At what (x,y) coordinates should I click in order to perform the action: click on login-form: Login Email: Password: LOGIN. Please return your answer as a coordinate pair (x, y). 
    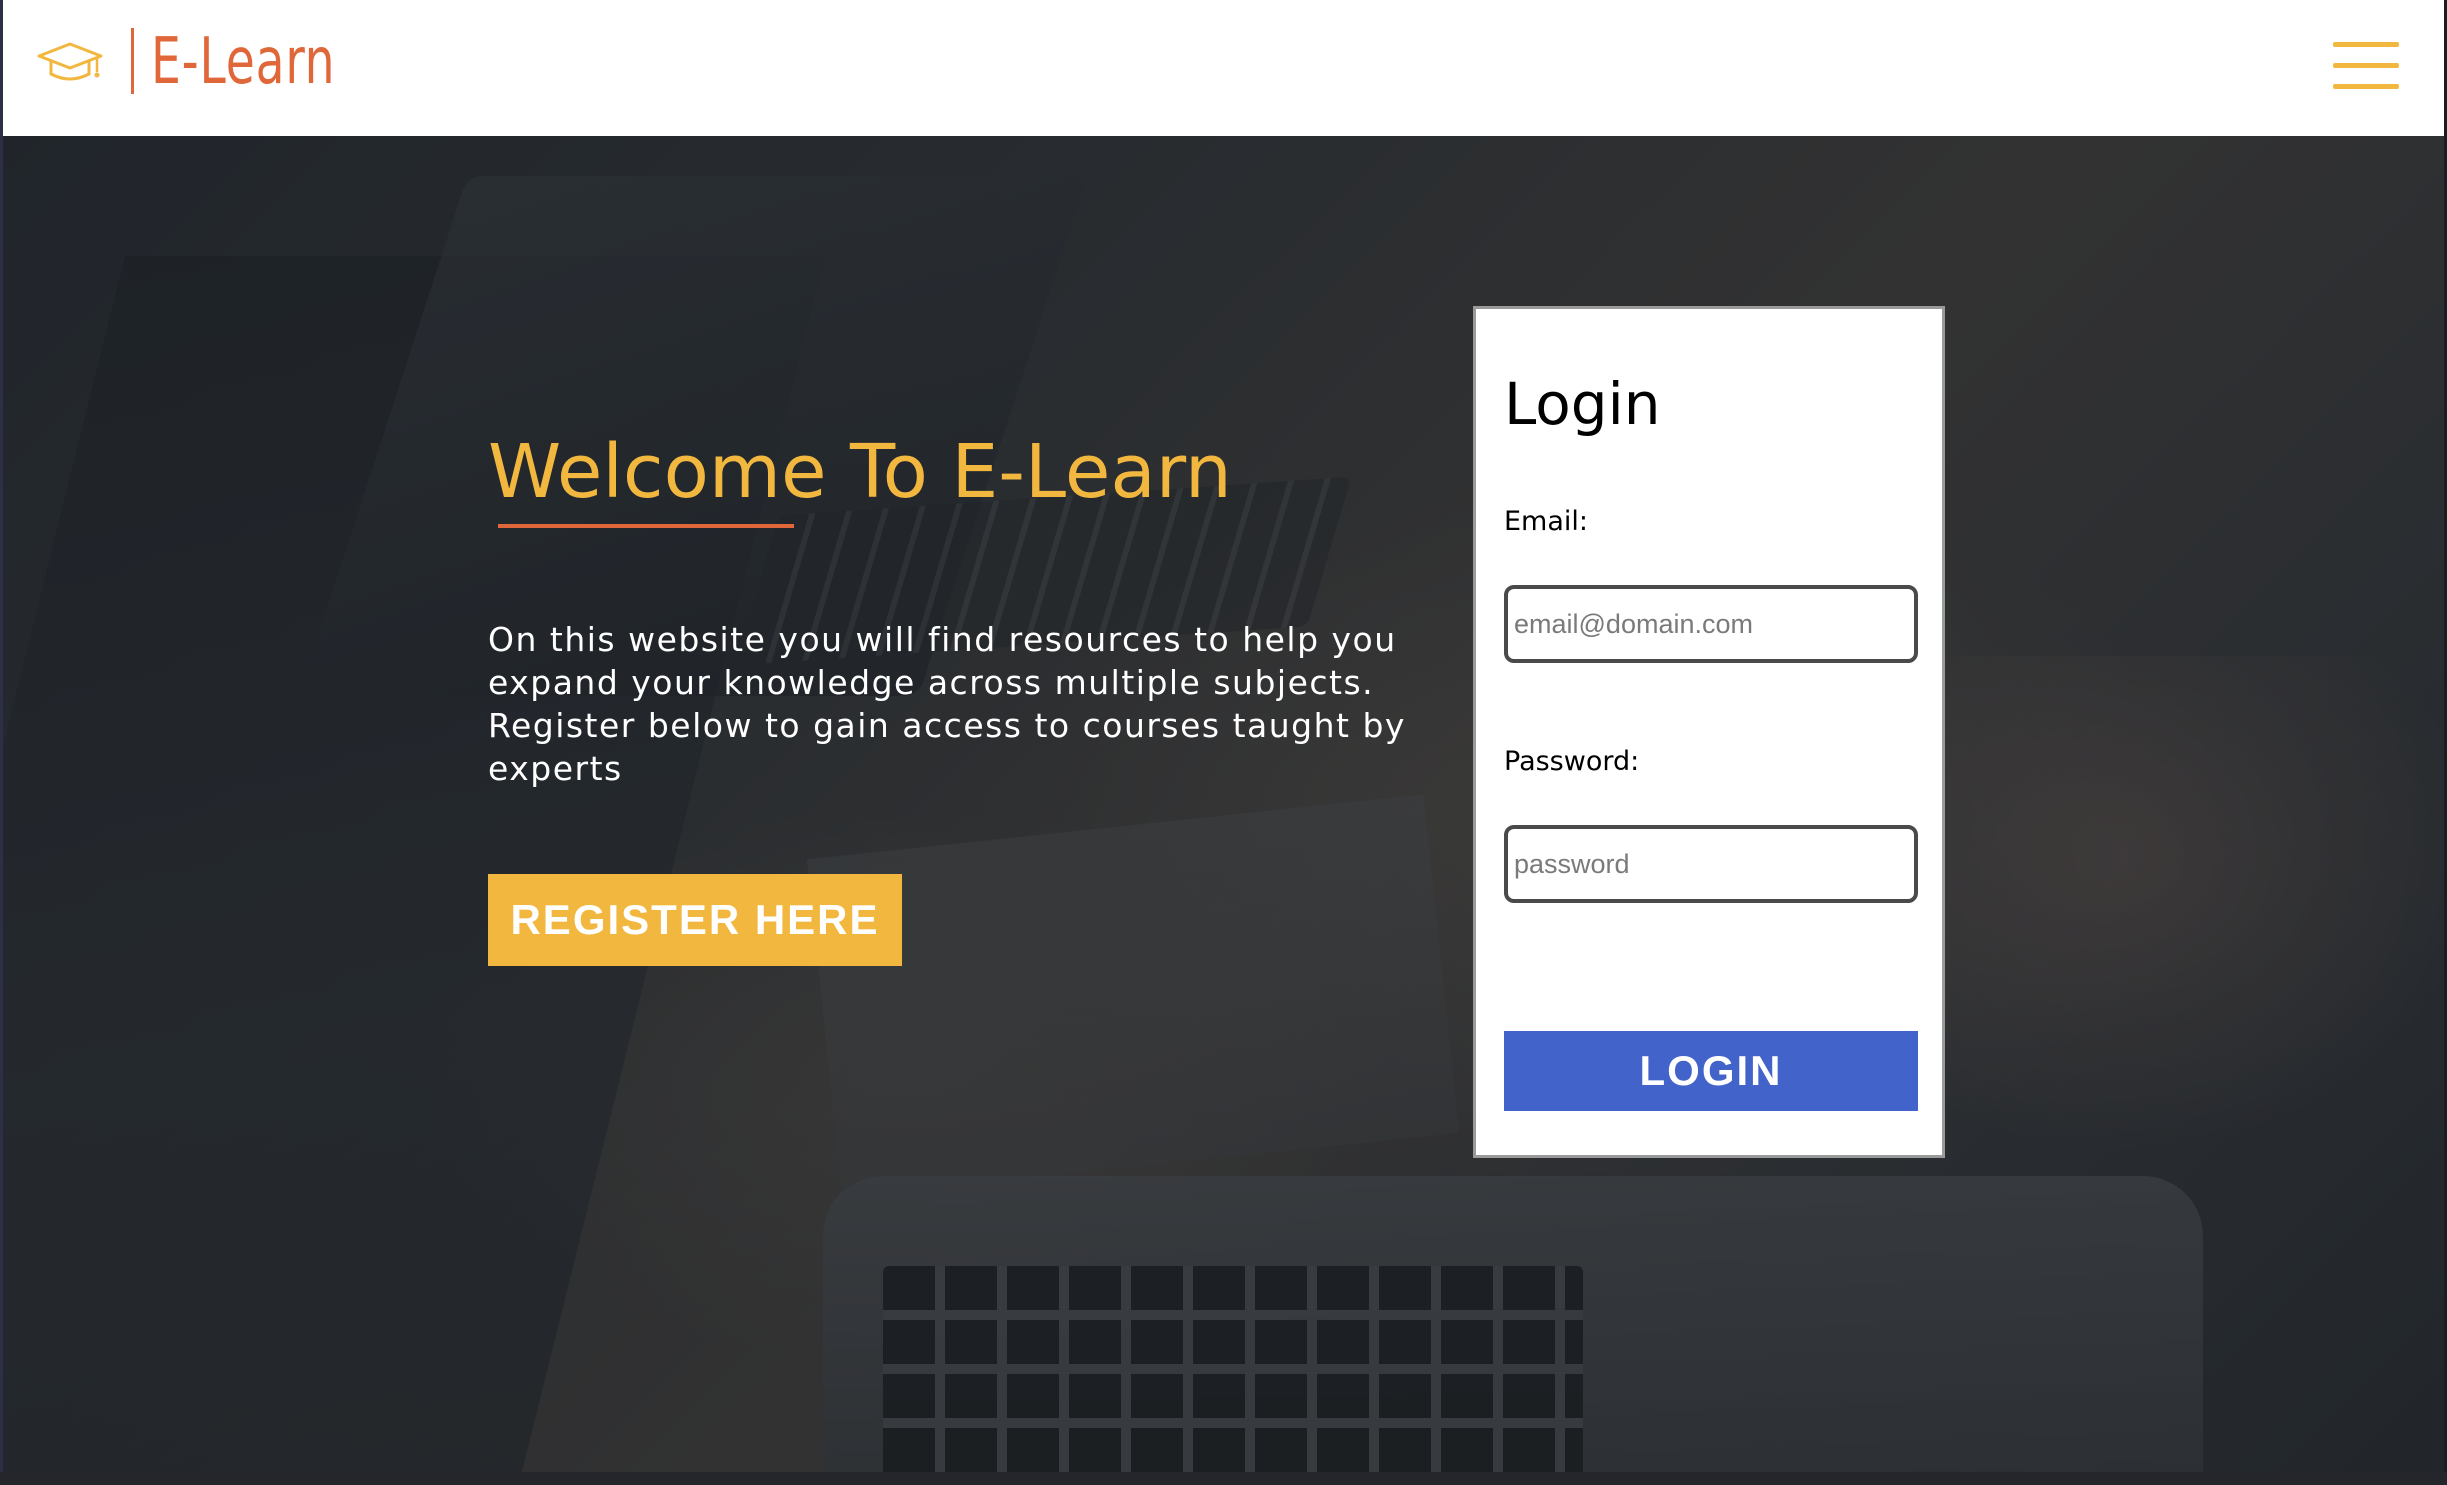
    Looking at the image, I should click on (1709, 732).